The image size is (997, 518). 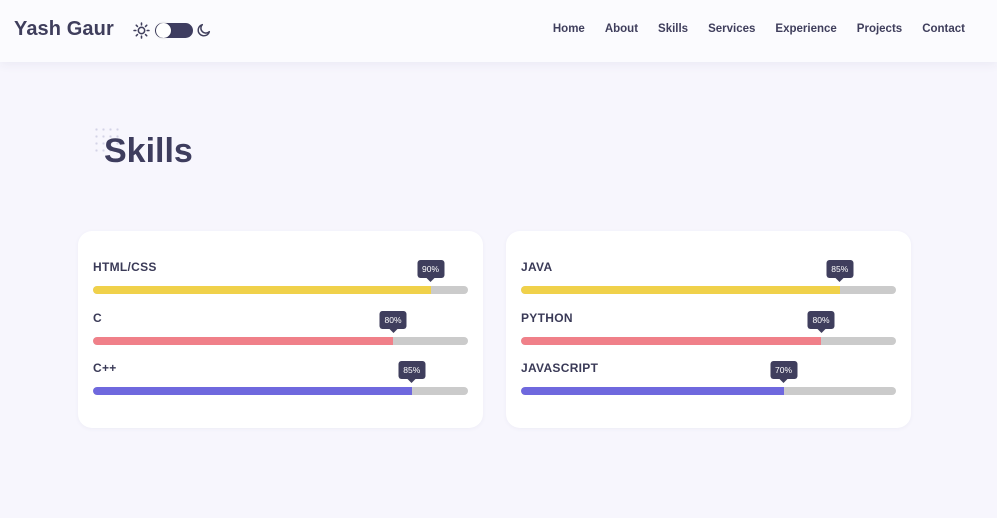 I want to click on skill-item-java: JAVA 85%, so click(x=708, y=280).